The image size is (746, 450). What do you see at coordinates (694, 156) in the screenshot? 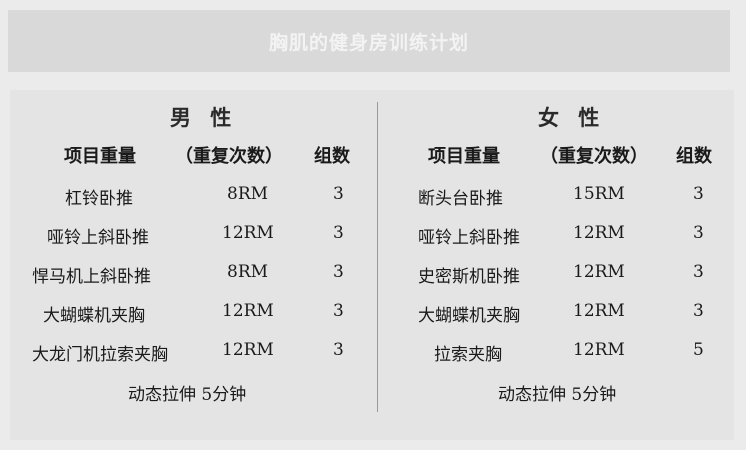
I see `female-header-sets: 组数` at bounding box center [694, 156].